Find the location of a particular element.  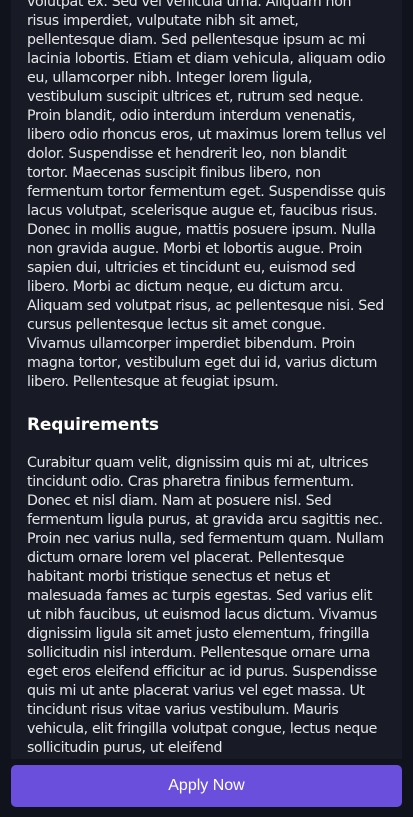

bottom-action-bar: Apply Now is located at coordinates (206, 788).